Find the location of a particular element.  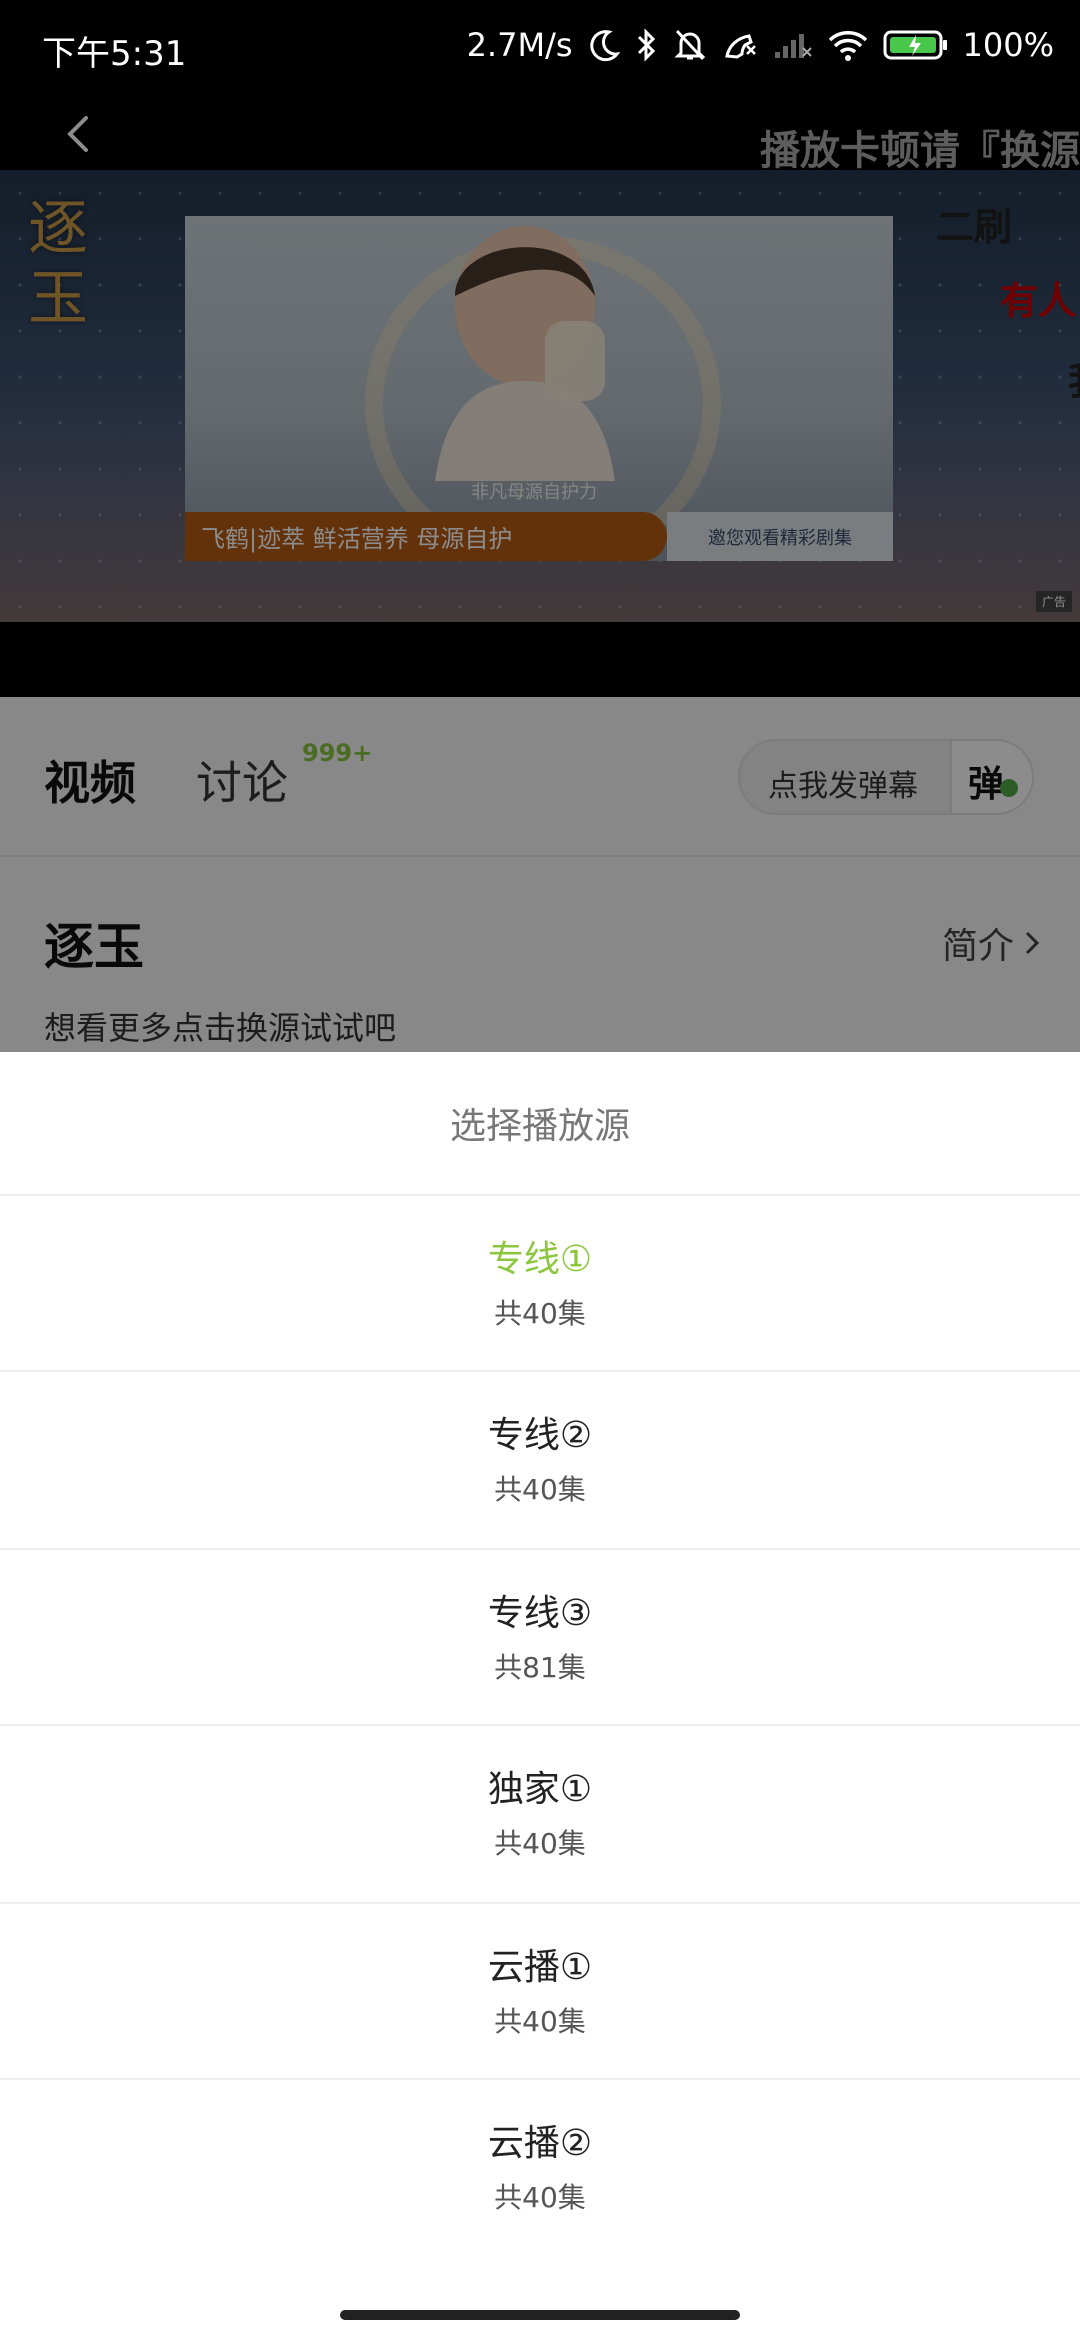

discuss-count-badge: 999+ is located at coordinates (337, 753).